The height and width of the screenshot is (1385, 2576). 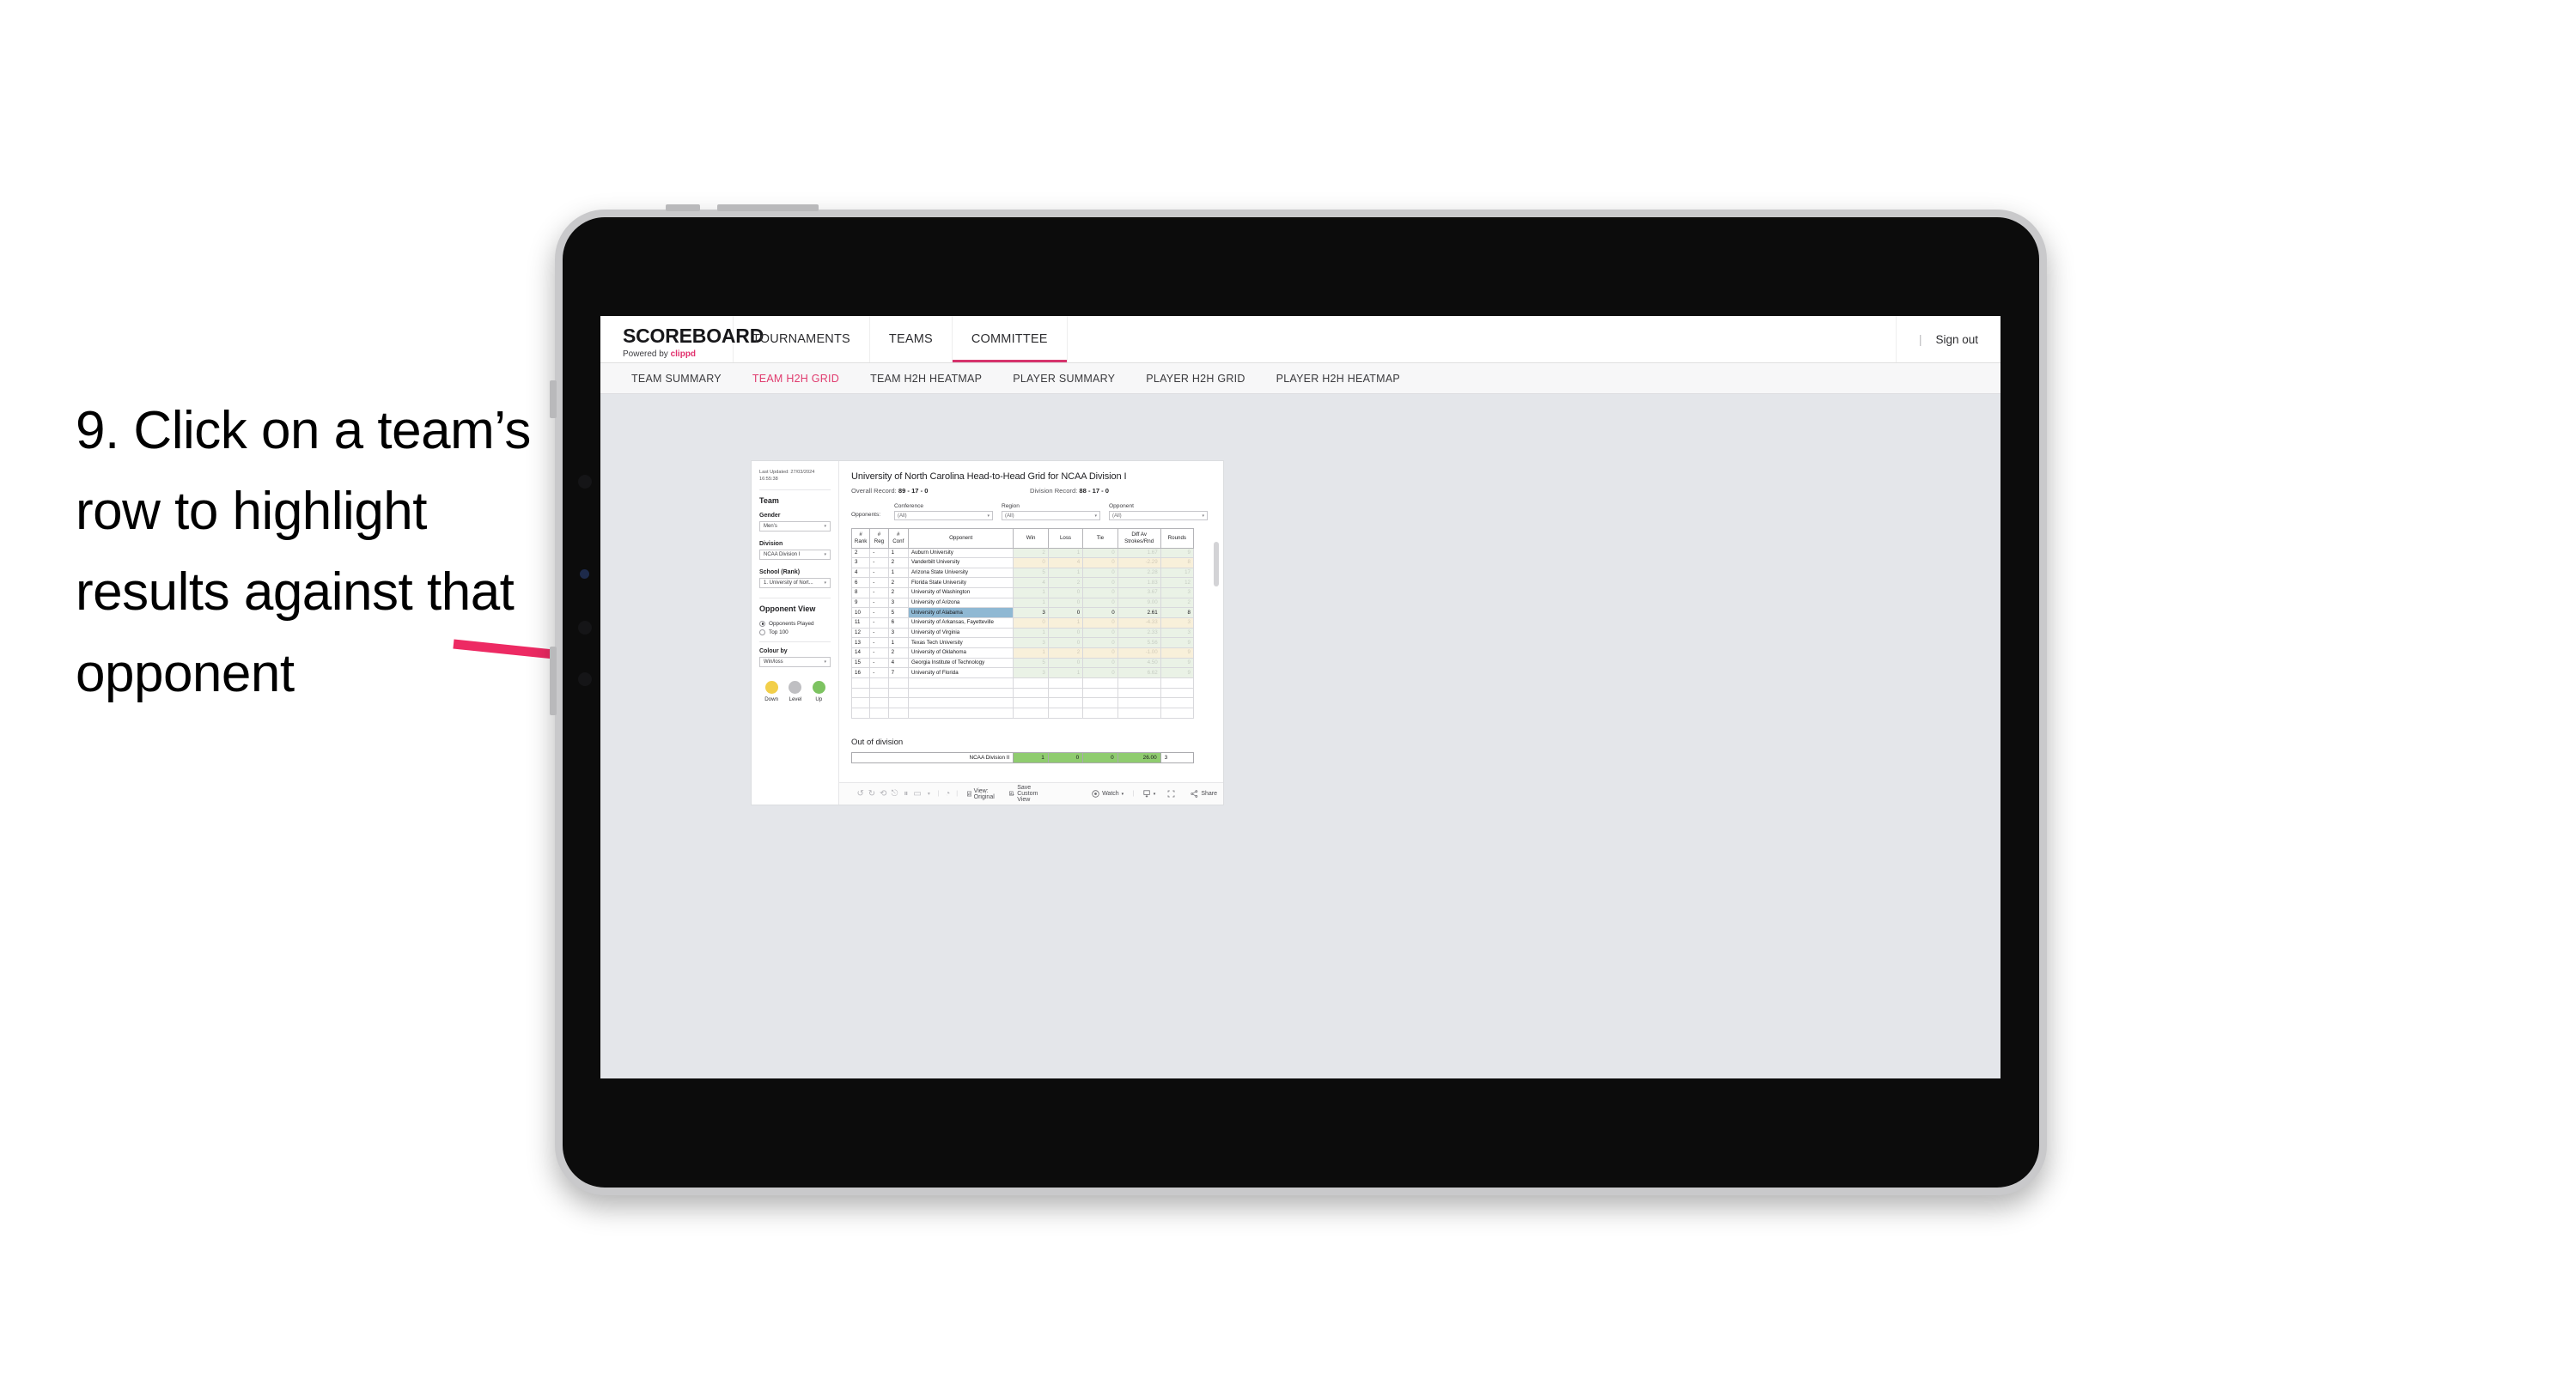 I want to click on ood-loss: 0, so click(x=1065, y=757).